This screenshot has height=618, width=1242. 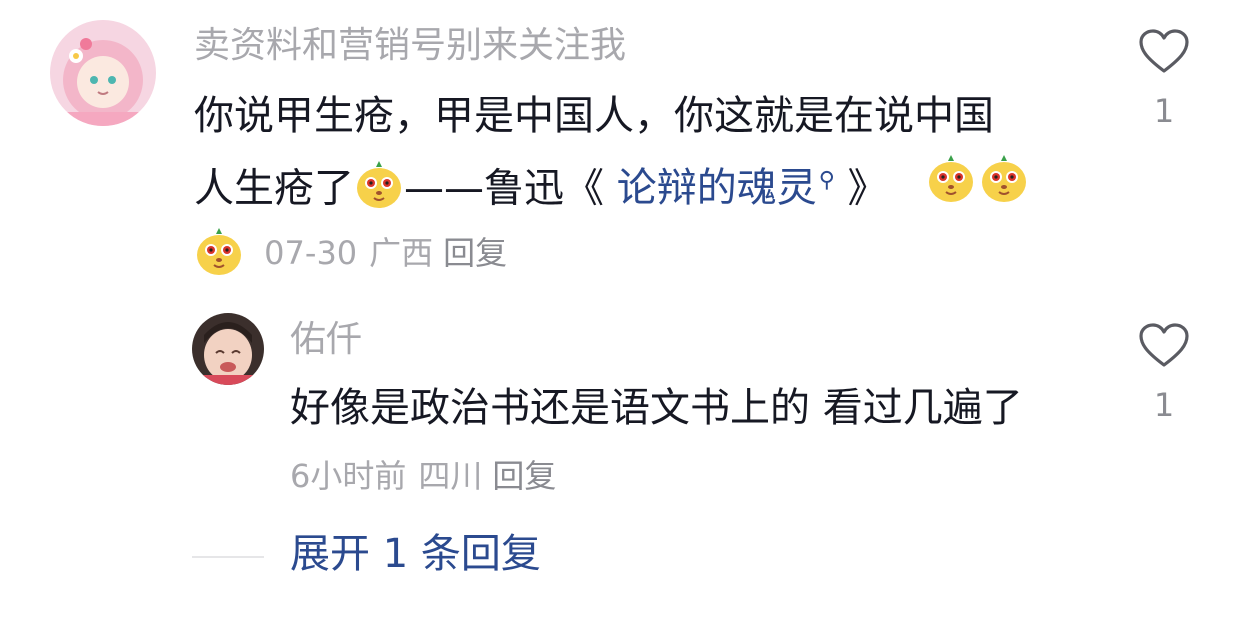 I want to click on comment-2-like-count: 1, so click(x=1164, y=405).